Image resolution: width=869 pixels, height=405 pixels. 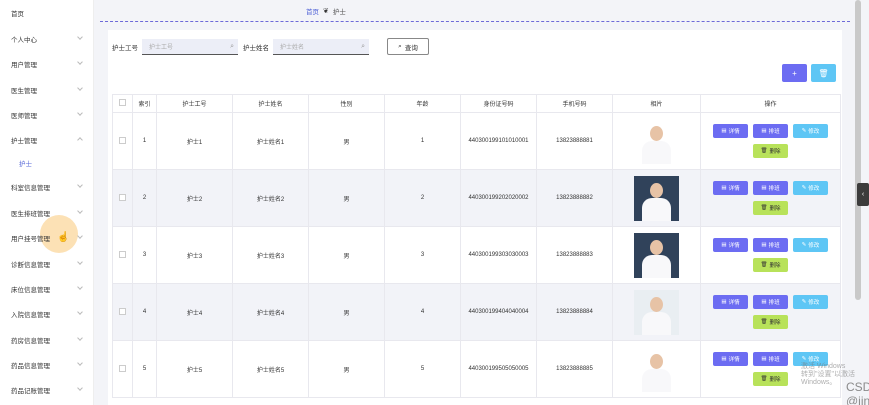 I want to click on sidebar-item-registration: 用户挂号管理, so click(x=47, y=237).